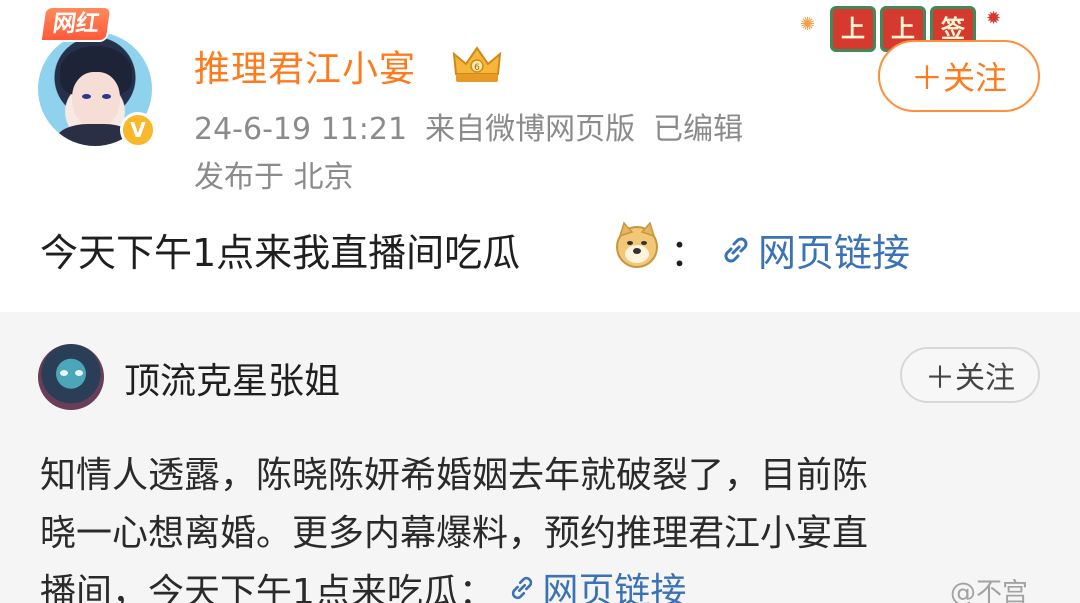 Image resolution: width=1080 pixels, height=603 pixels. Describe the element at coordinates (989, 590) in the screenshot. I see `watermark: @不宫` at that location.